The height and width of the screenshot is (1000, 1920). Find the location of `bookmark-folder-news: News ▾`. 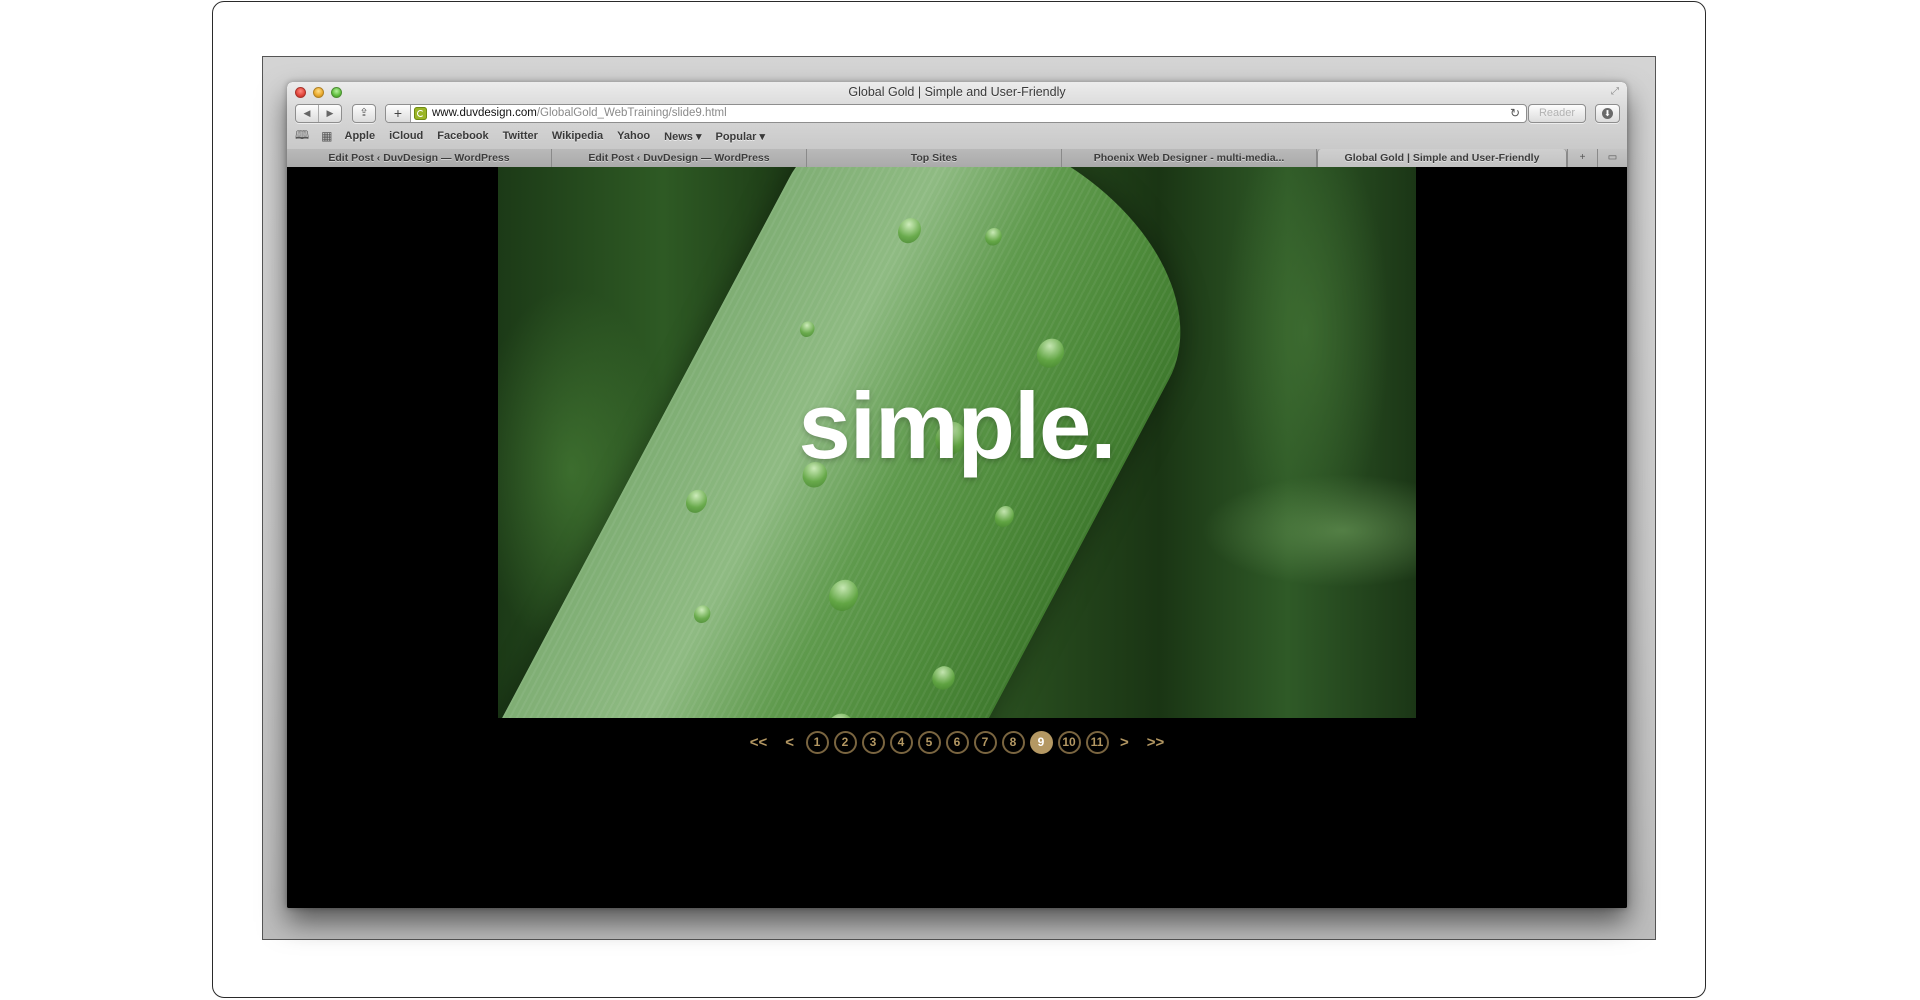

bookmark-folder-news: News ▾ is located at coordinates (682, 136).